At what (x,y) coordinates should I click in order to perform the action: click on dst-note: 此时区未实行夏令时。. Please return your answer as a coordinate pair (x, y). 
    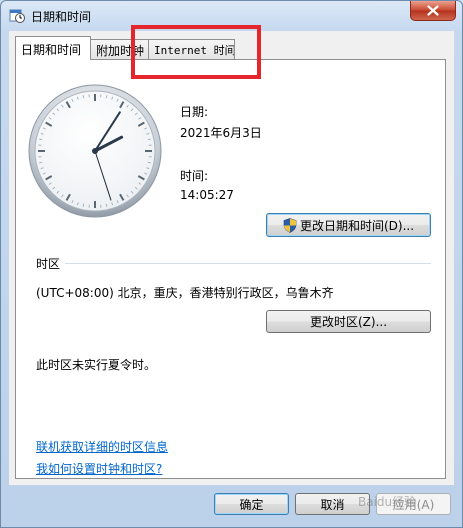
    Looking at the image, I should click on (96, 365).